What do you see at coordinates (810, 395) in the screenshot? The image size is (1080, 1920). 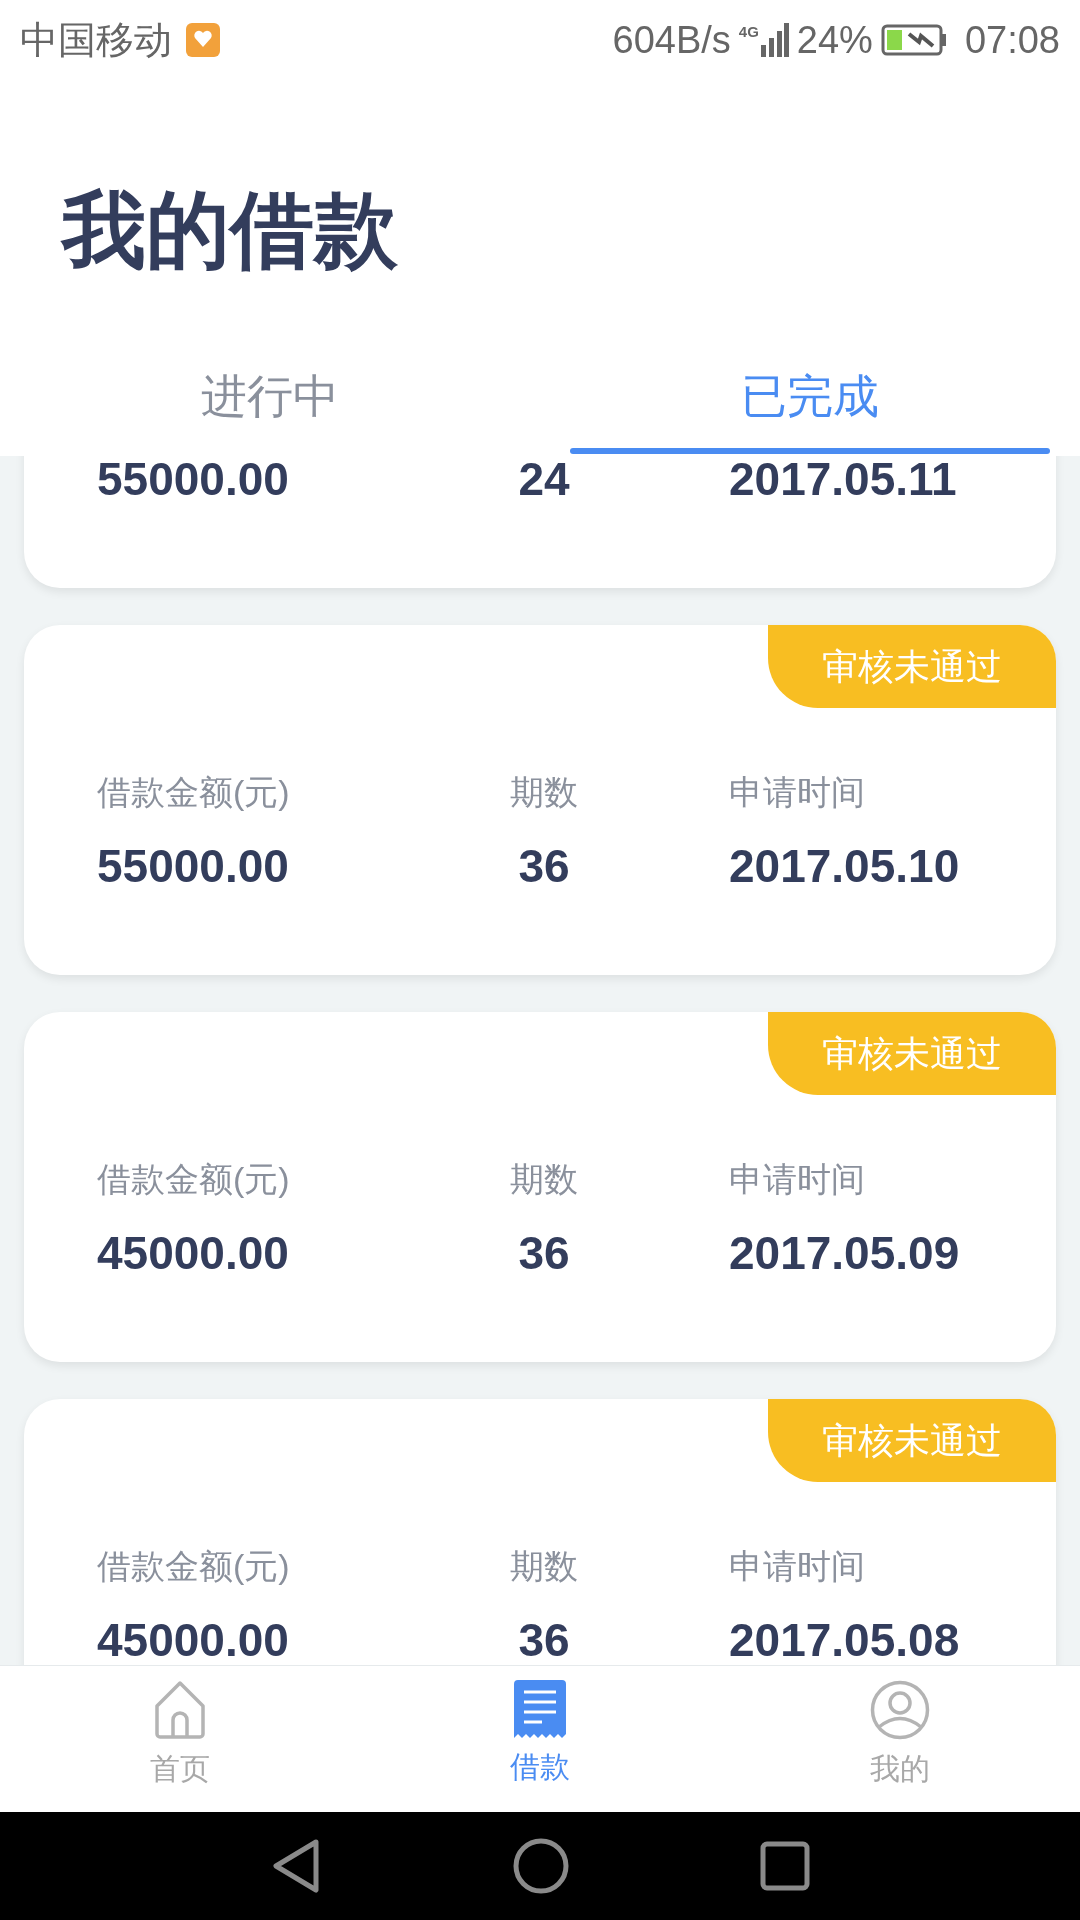 I see `tab: 已完成` at bounding box center [810, 395].